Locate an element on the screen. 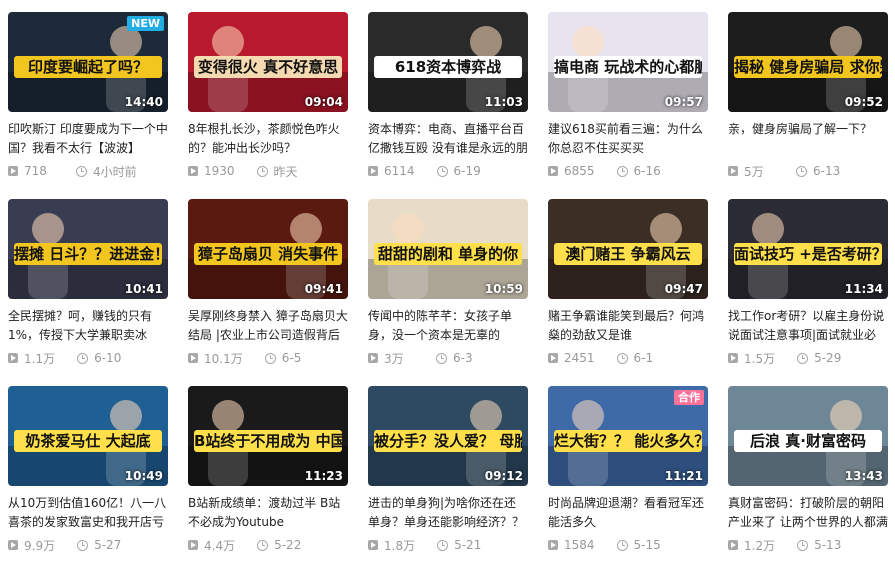 The width and height of the screenshot is (895, 573). view-count: 1.2万 is located at coordinates (760, 545).